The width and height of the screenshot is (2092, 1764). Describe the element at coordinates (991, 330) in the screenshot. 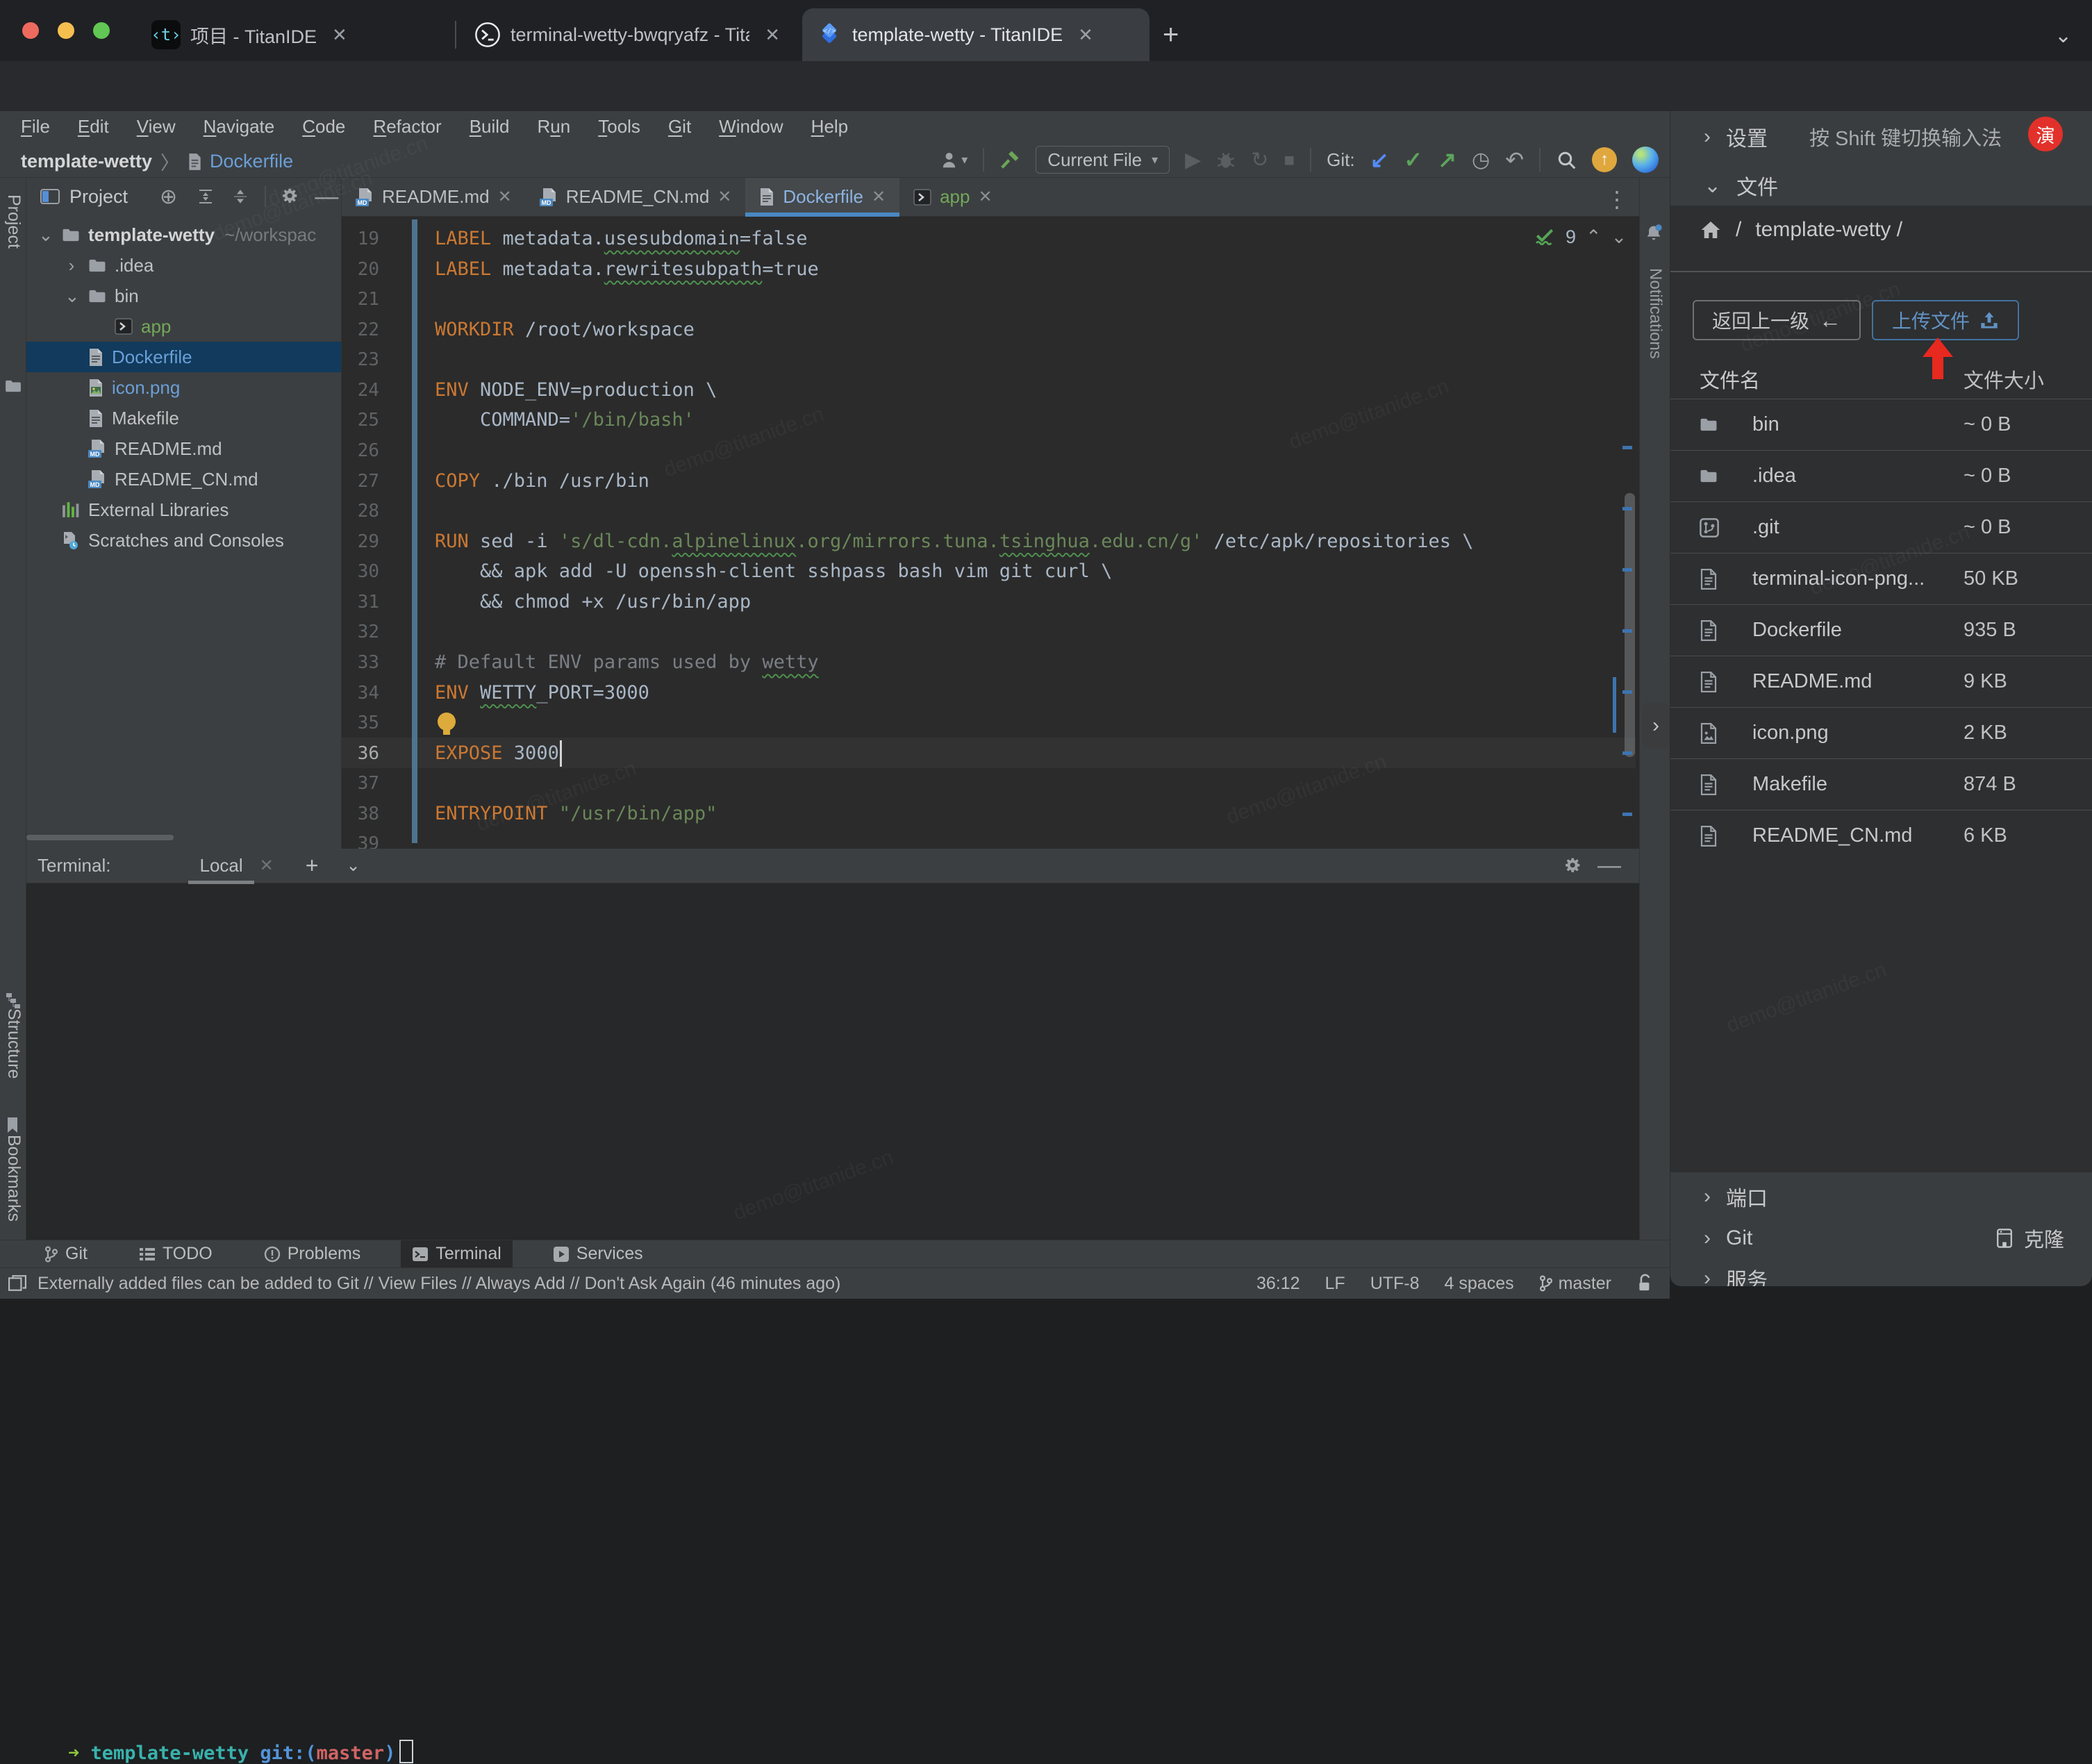

I see `code-line-22: 22 WORKDIR /root/workspace` at that location.